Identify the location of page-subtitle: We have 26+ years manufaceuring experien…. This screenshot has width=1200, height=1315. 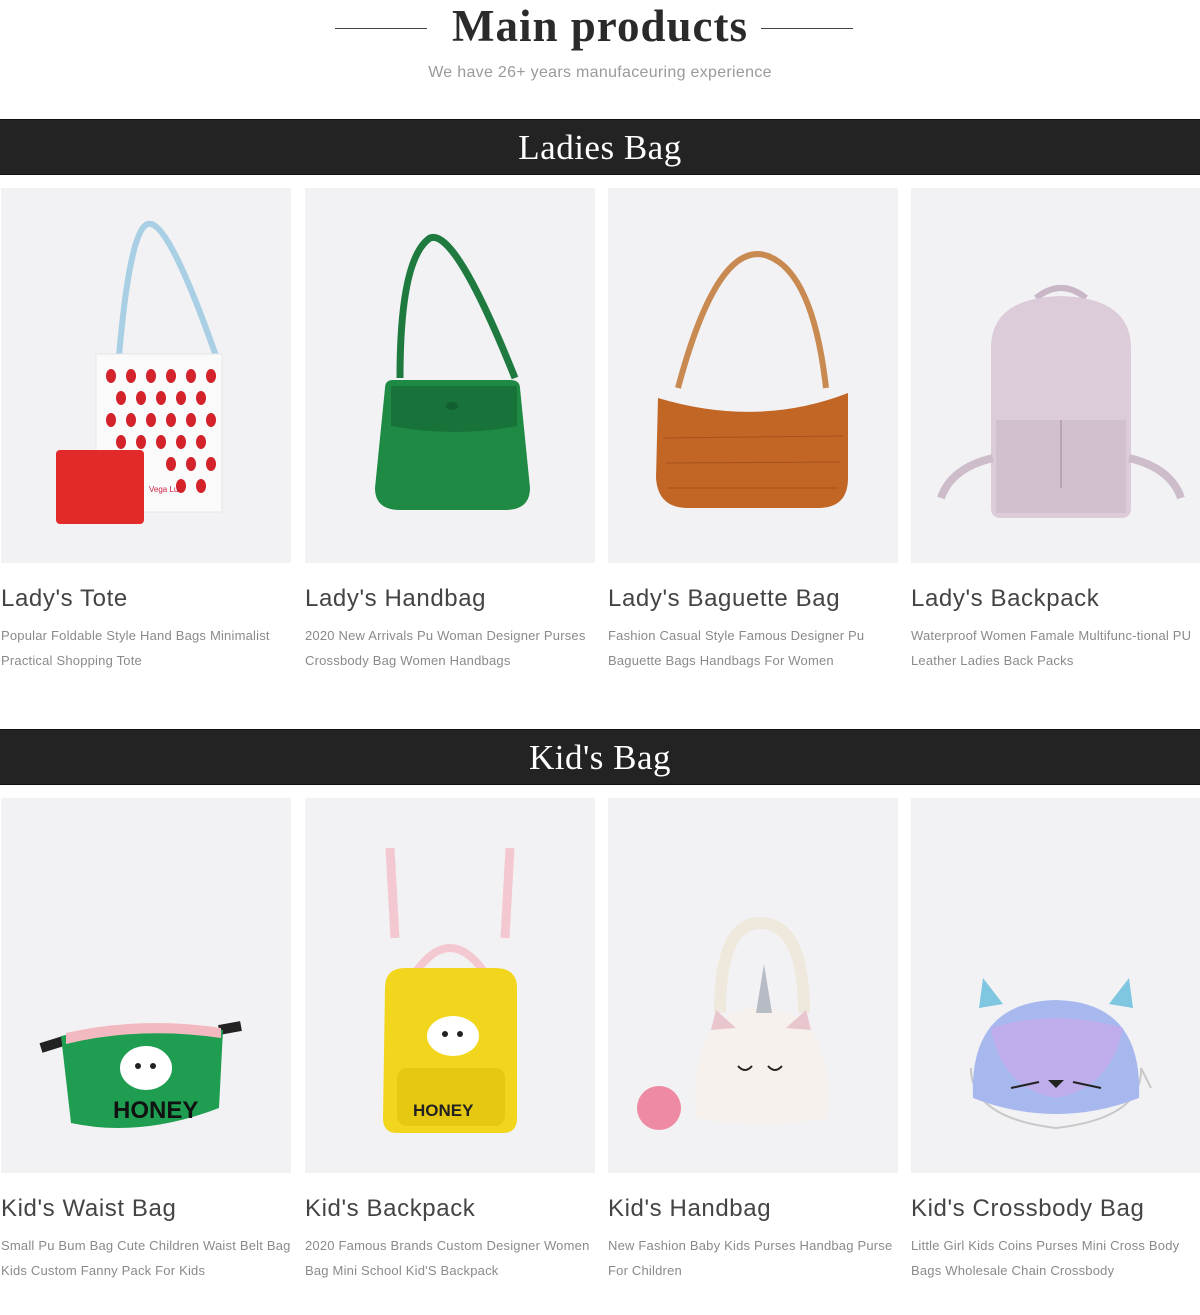
(600, 72).